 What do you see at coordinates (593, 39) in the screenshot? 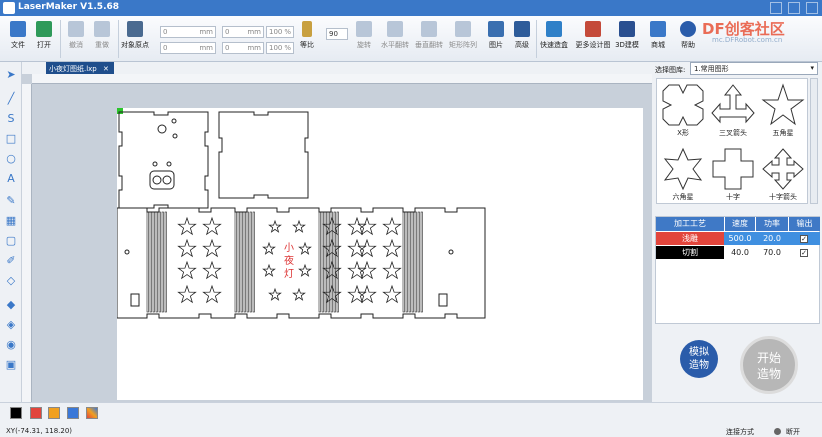
I see `more-design-button: 更多设计图` at bounding box center [593, 39].